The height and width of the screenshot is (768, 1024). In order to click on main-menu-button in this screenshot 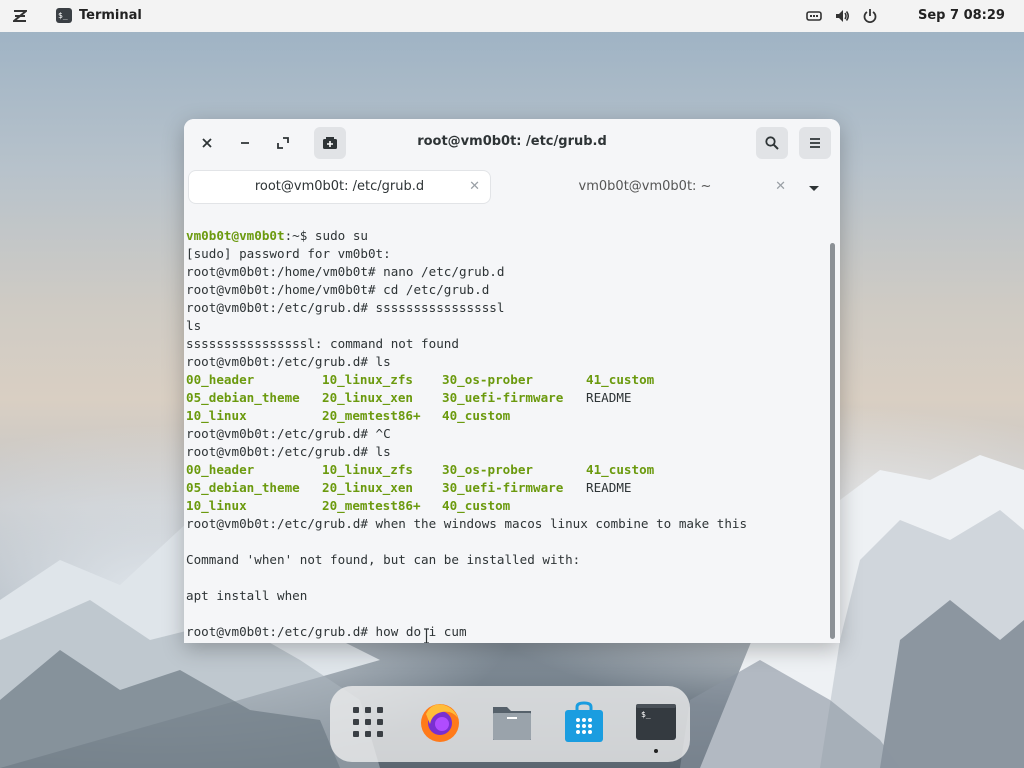, I will do `click(815, 143)`.